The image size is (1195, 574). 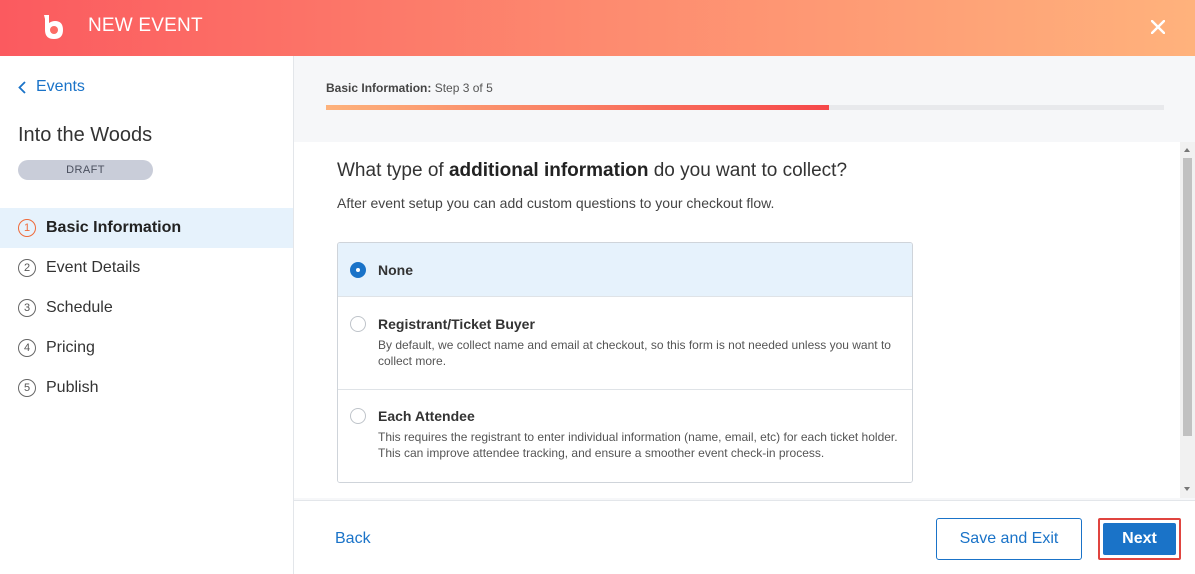 What do you see at coordinates (72, 387) in the screenshot?
I see `step-label: Publish` at bounding box center [72, 387].